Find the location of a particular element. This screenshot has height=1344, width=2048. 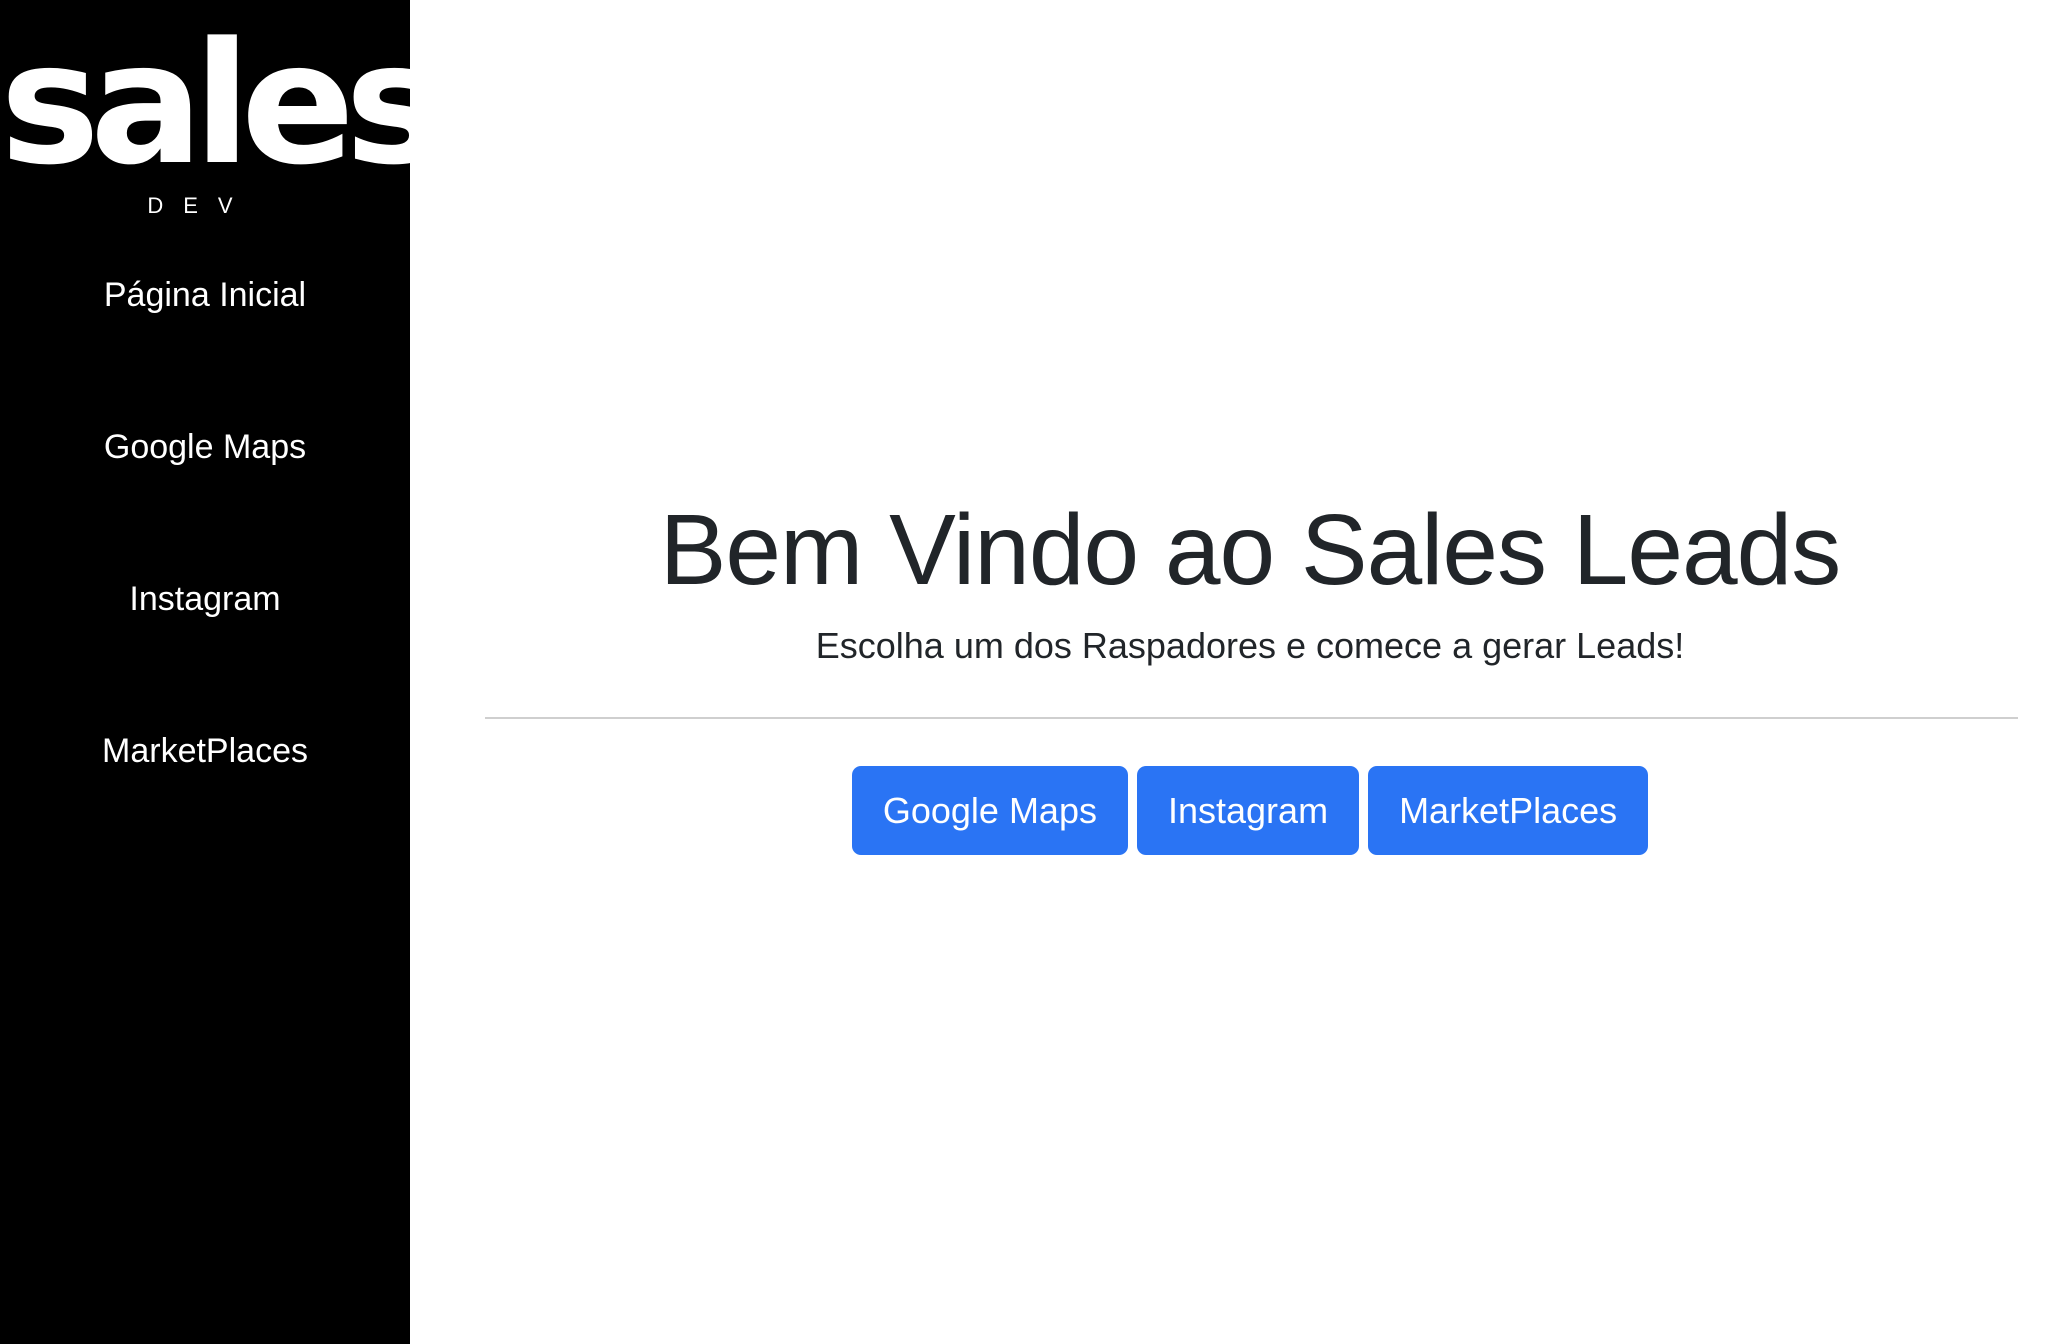

page-title: Bem Vindo ao Sales Leads is located at coordinates (1250, 550).